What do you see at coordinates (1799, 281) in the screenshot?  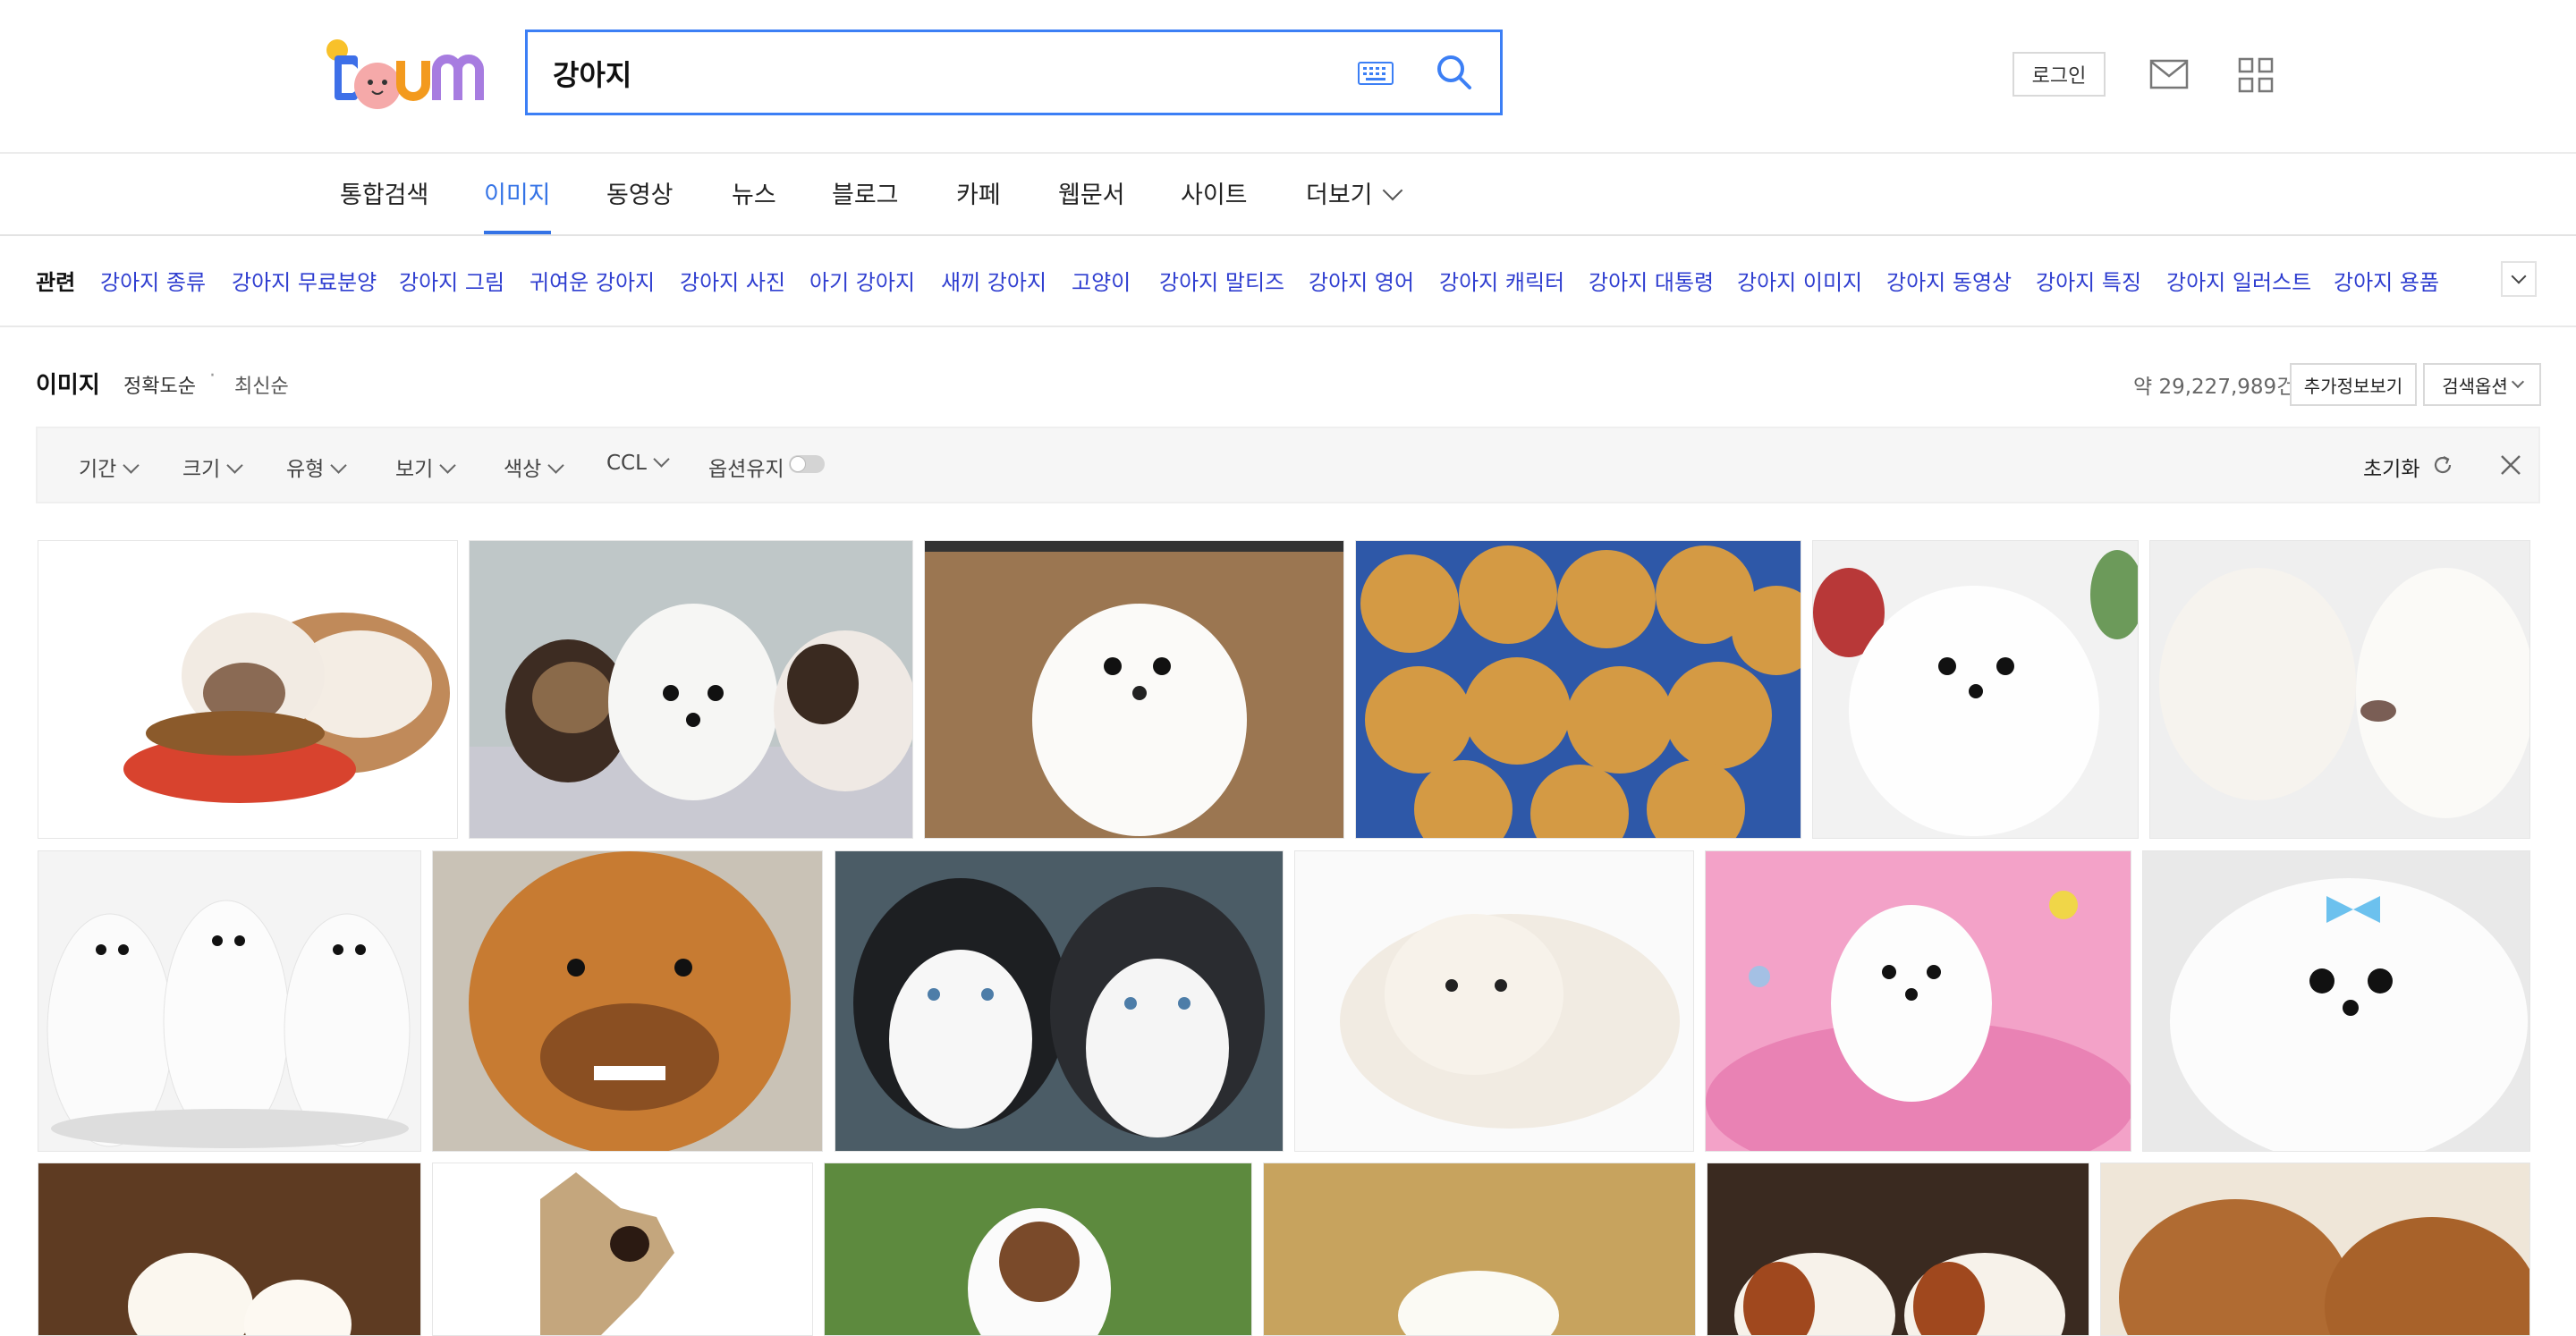 I see `related-item: 강아지 이미지` at bounding box center [1799, 281].